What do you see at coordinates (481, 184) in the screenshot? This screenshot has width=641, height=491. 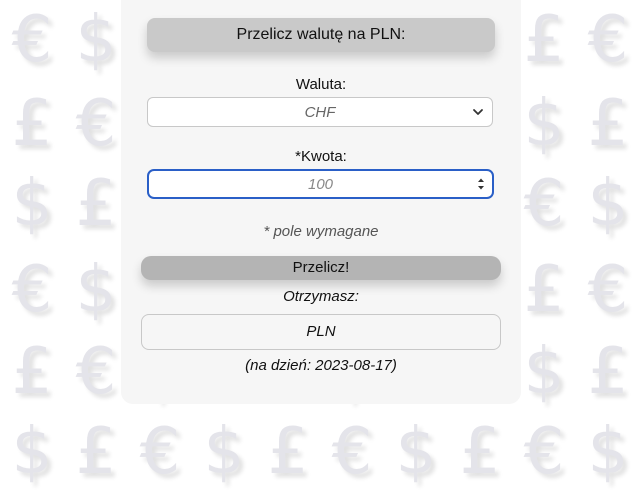 I see `number-spinner-icon` at bounding box center [481, 184].